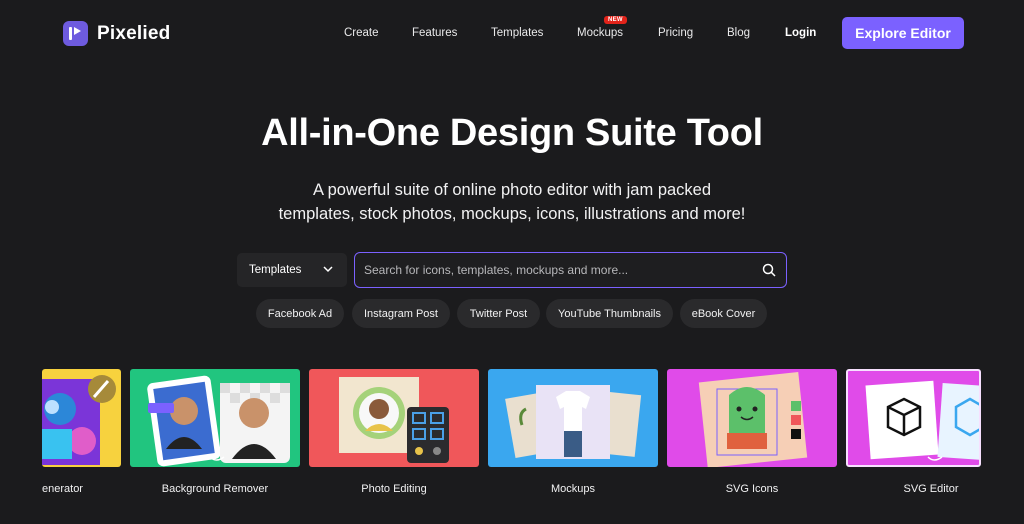 This screenshot has width=1024, height=524. What do you see at coordinates (800, 33) in the screenshot?
I see `nav-login: Login` at bounding box center [800, 33].